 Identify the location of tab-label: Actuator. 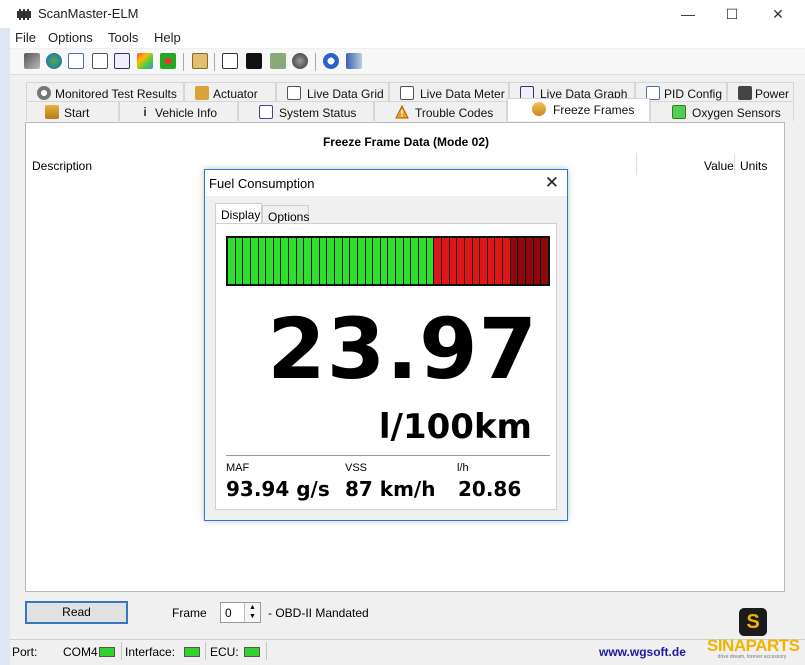
(235, 94).